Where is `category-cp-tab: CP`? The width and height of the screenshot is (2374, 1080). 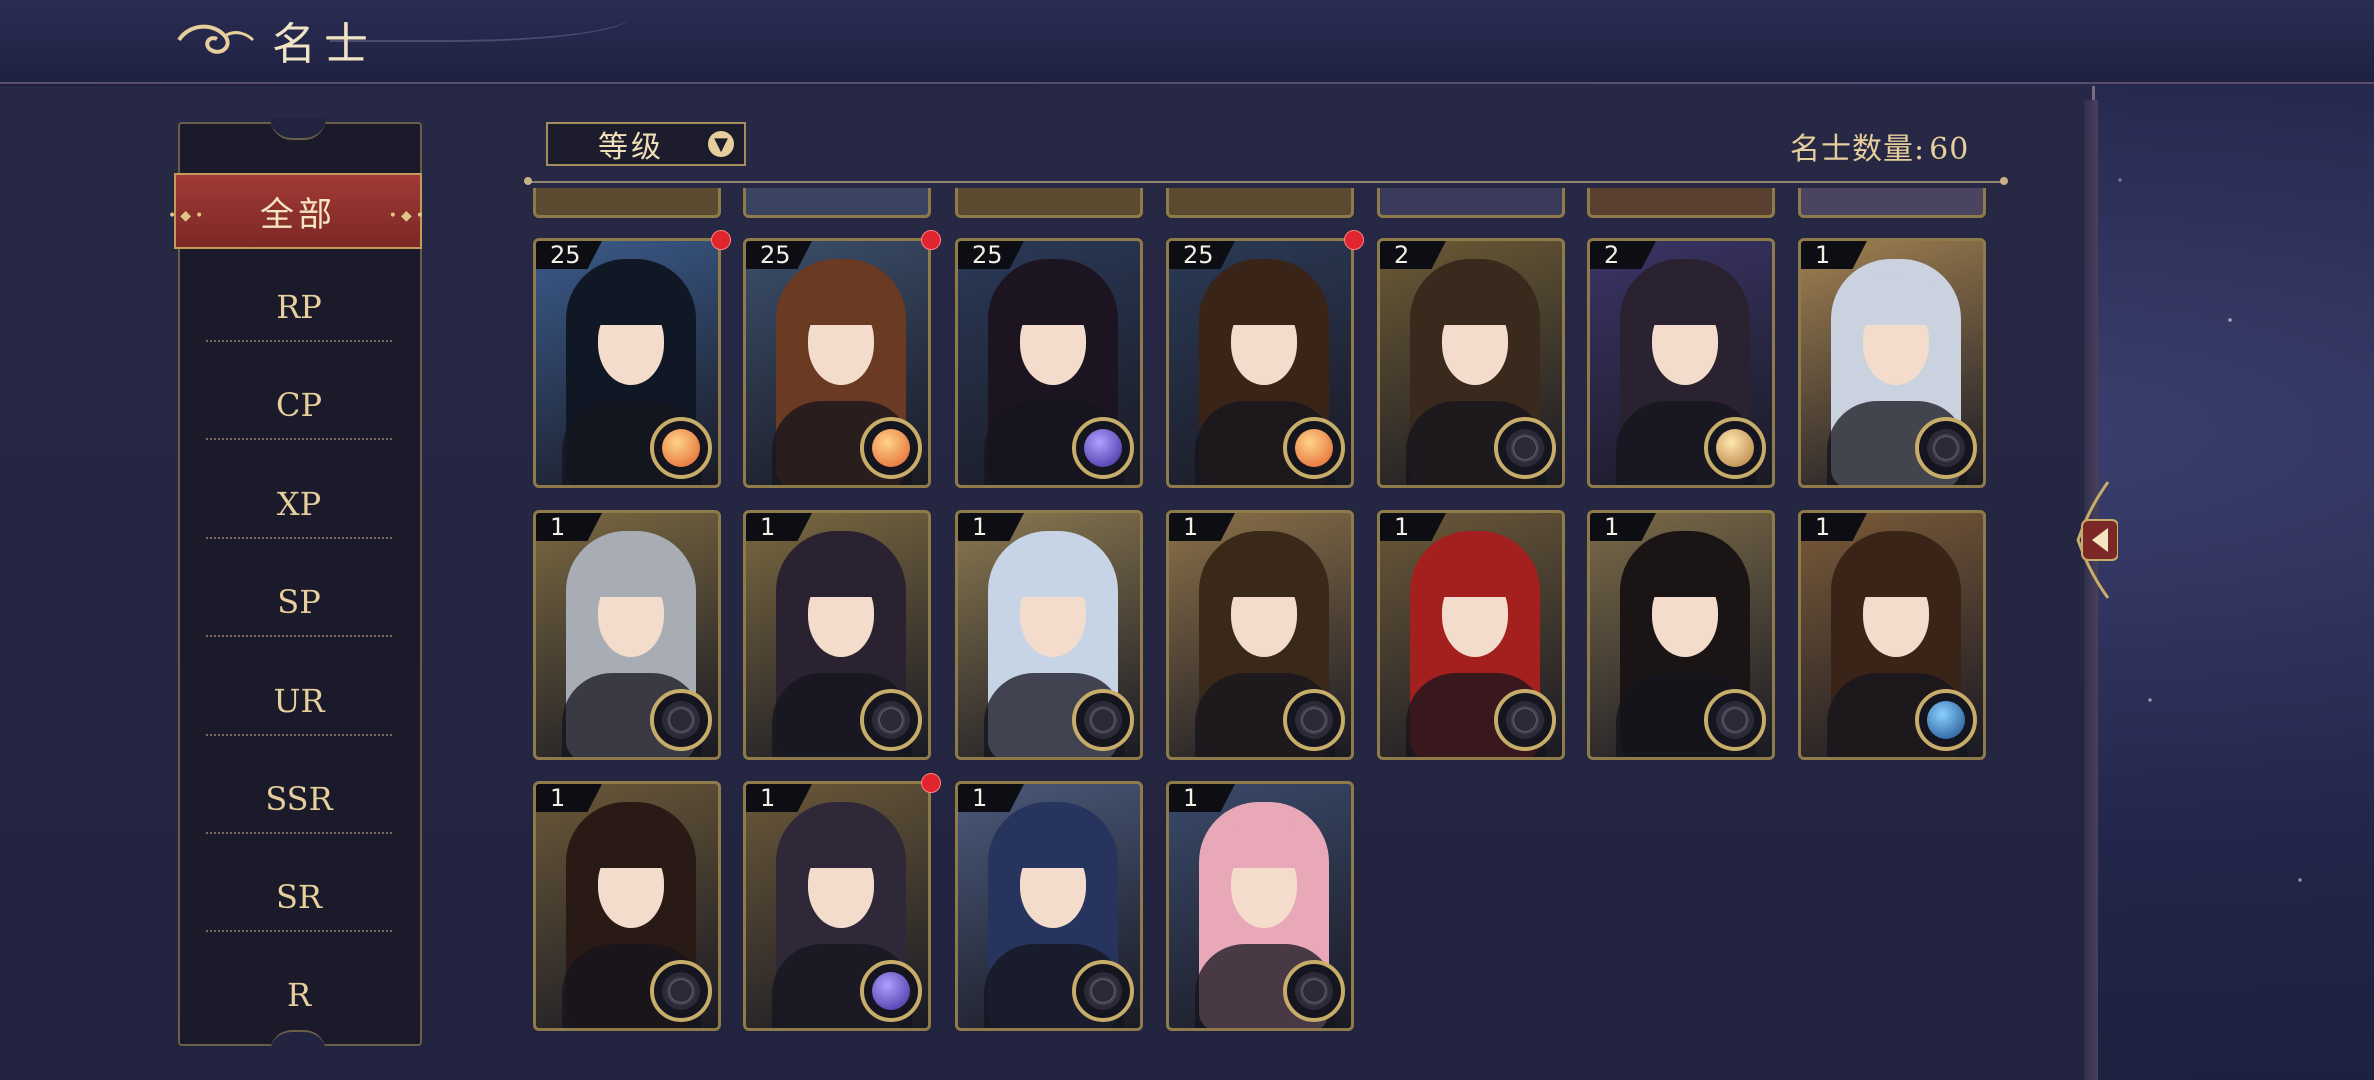 category-cp-tab: CP is located at coordinates (299, 406).